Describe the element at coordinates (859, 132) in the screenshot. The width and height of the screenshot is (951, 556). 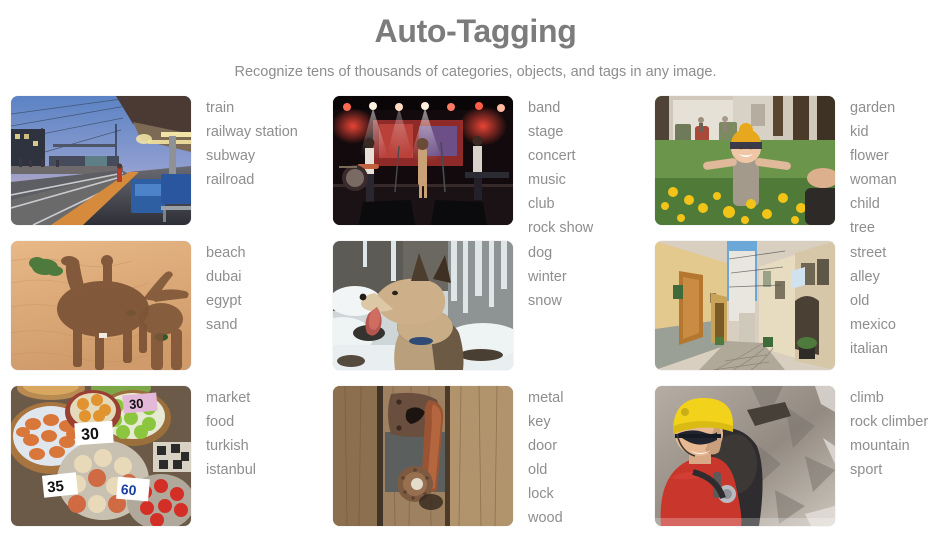
I see `tag-item: kid` at that location.